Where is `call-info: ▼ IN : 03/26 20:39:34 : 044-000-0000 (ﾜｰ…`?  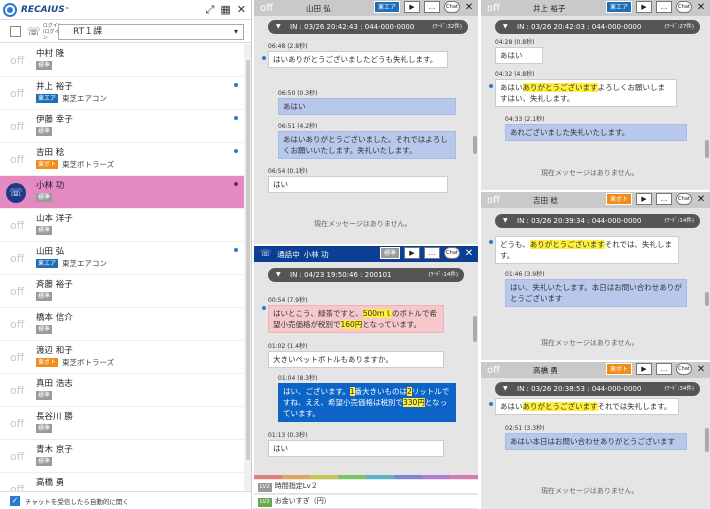
call-info: ▼ IN : 03/26 20:39:34 : 044-000-0000 (ﾜｰ… is located at coordinates (597, 221).